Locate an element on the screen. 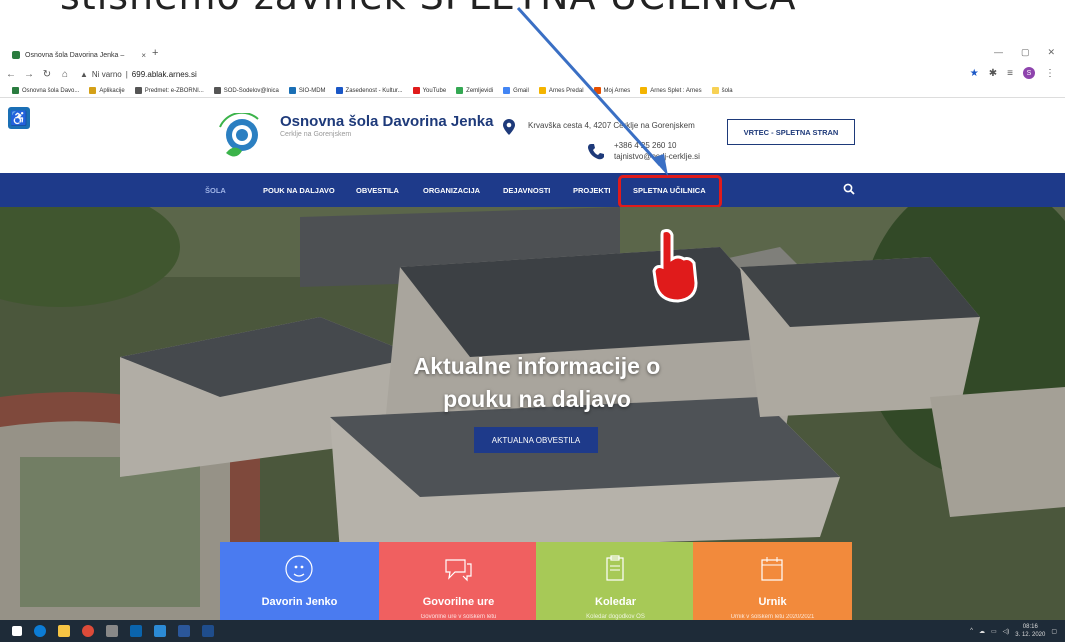  url-field: ▲ Ni varno | 699.ablak.arnes.si is located at coordinates (138, 74).